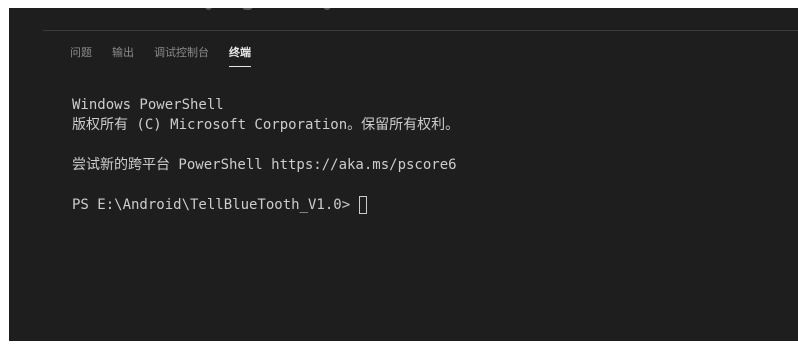 Image resolution: width=798 pixels, height=349 pixels. Describe the element at coordinates (181, 56) in the screenshot. I see `tab-debug-console: 调试控制台` at that location.